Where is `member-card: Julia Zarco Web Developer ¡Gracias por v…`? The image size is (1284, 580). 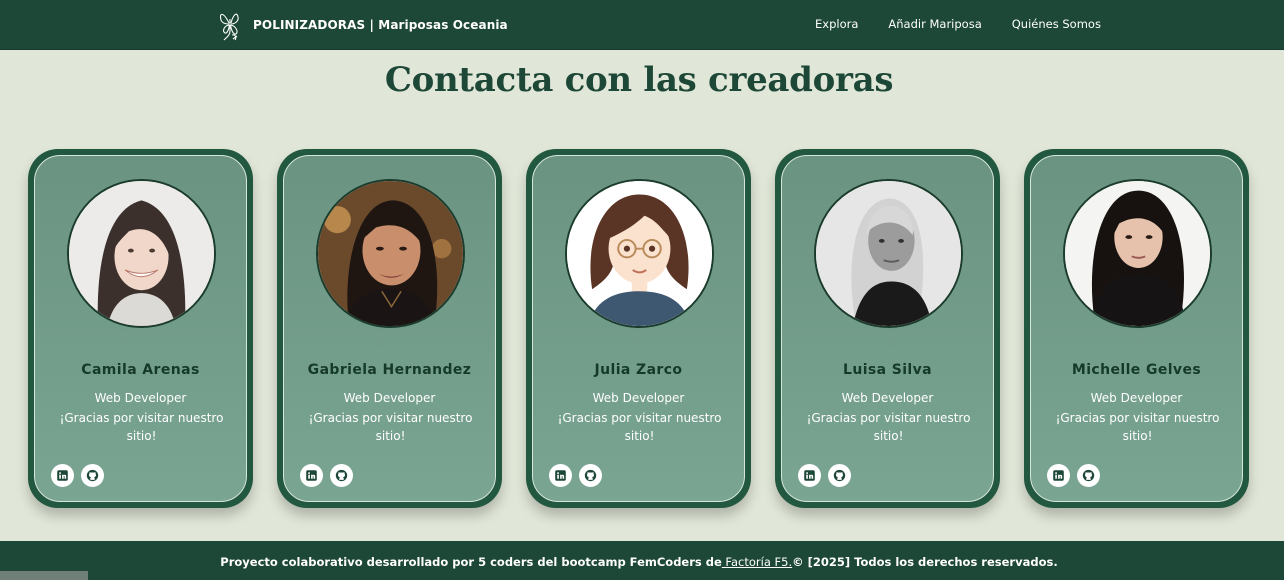 member-card: Julia Zarco Web Developer ¡Gracias por v… is located at coordinates (638, 328).